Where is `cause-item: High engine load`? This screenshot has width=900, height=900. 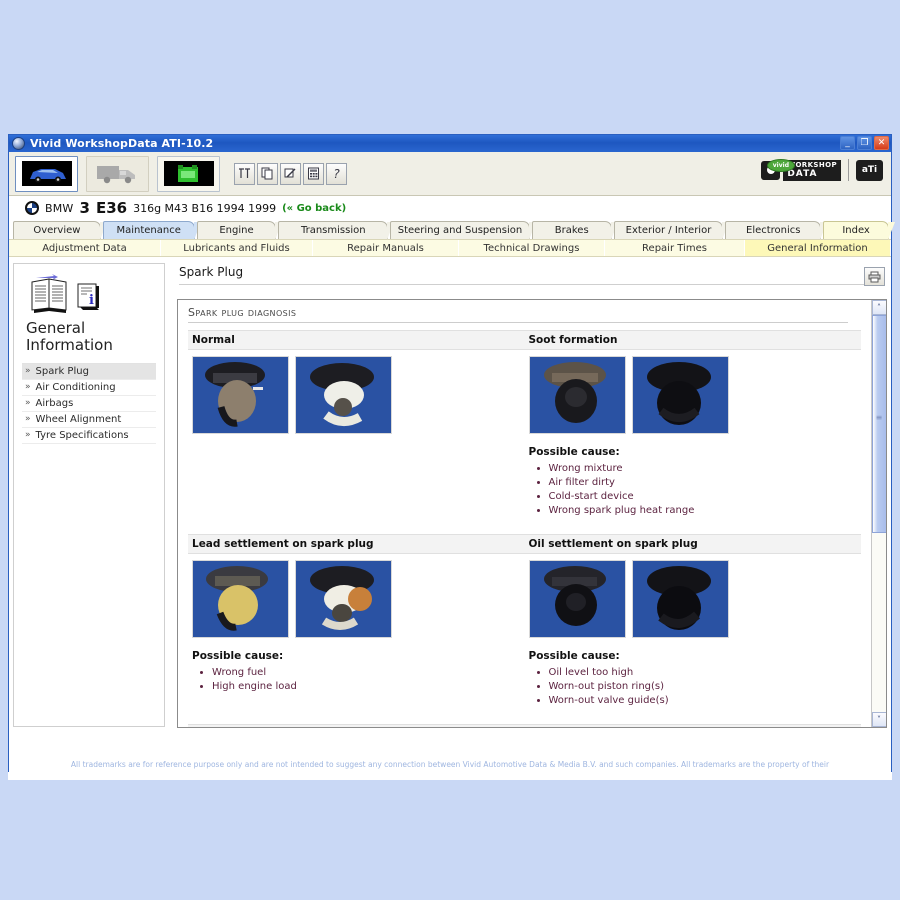
cause-item: High engine load is located at coordinates (368, 687).